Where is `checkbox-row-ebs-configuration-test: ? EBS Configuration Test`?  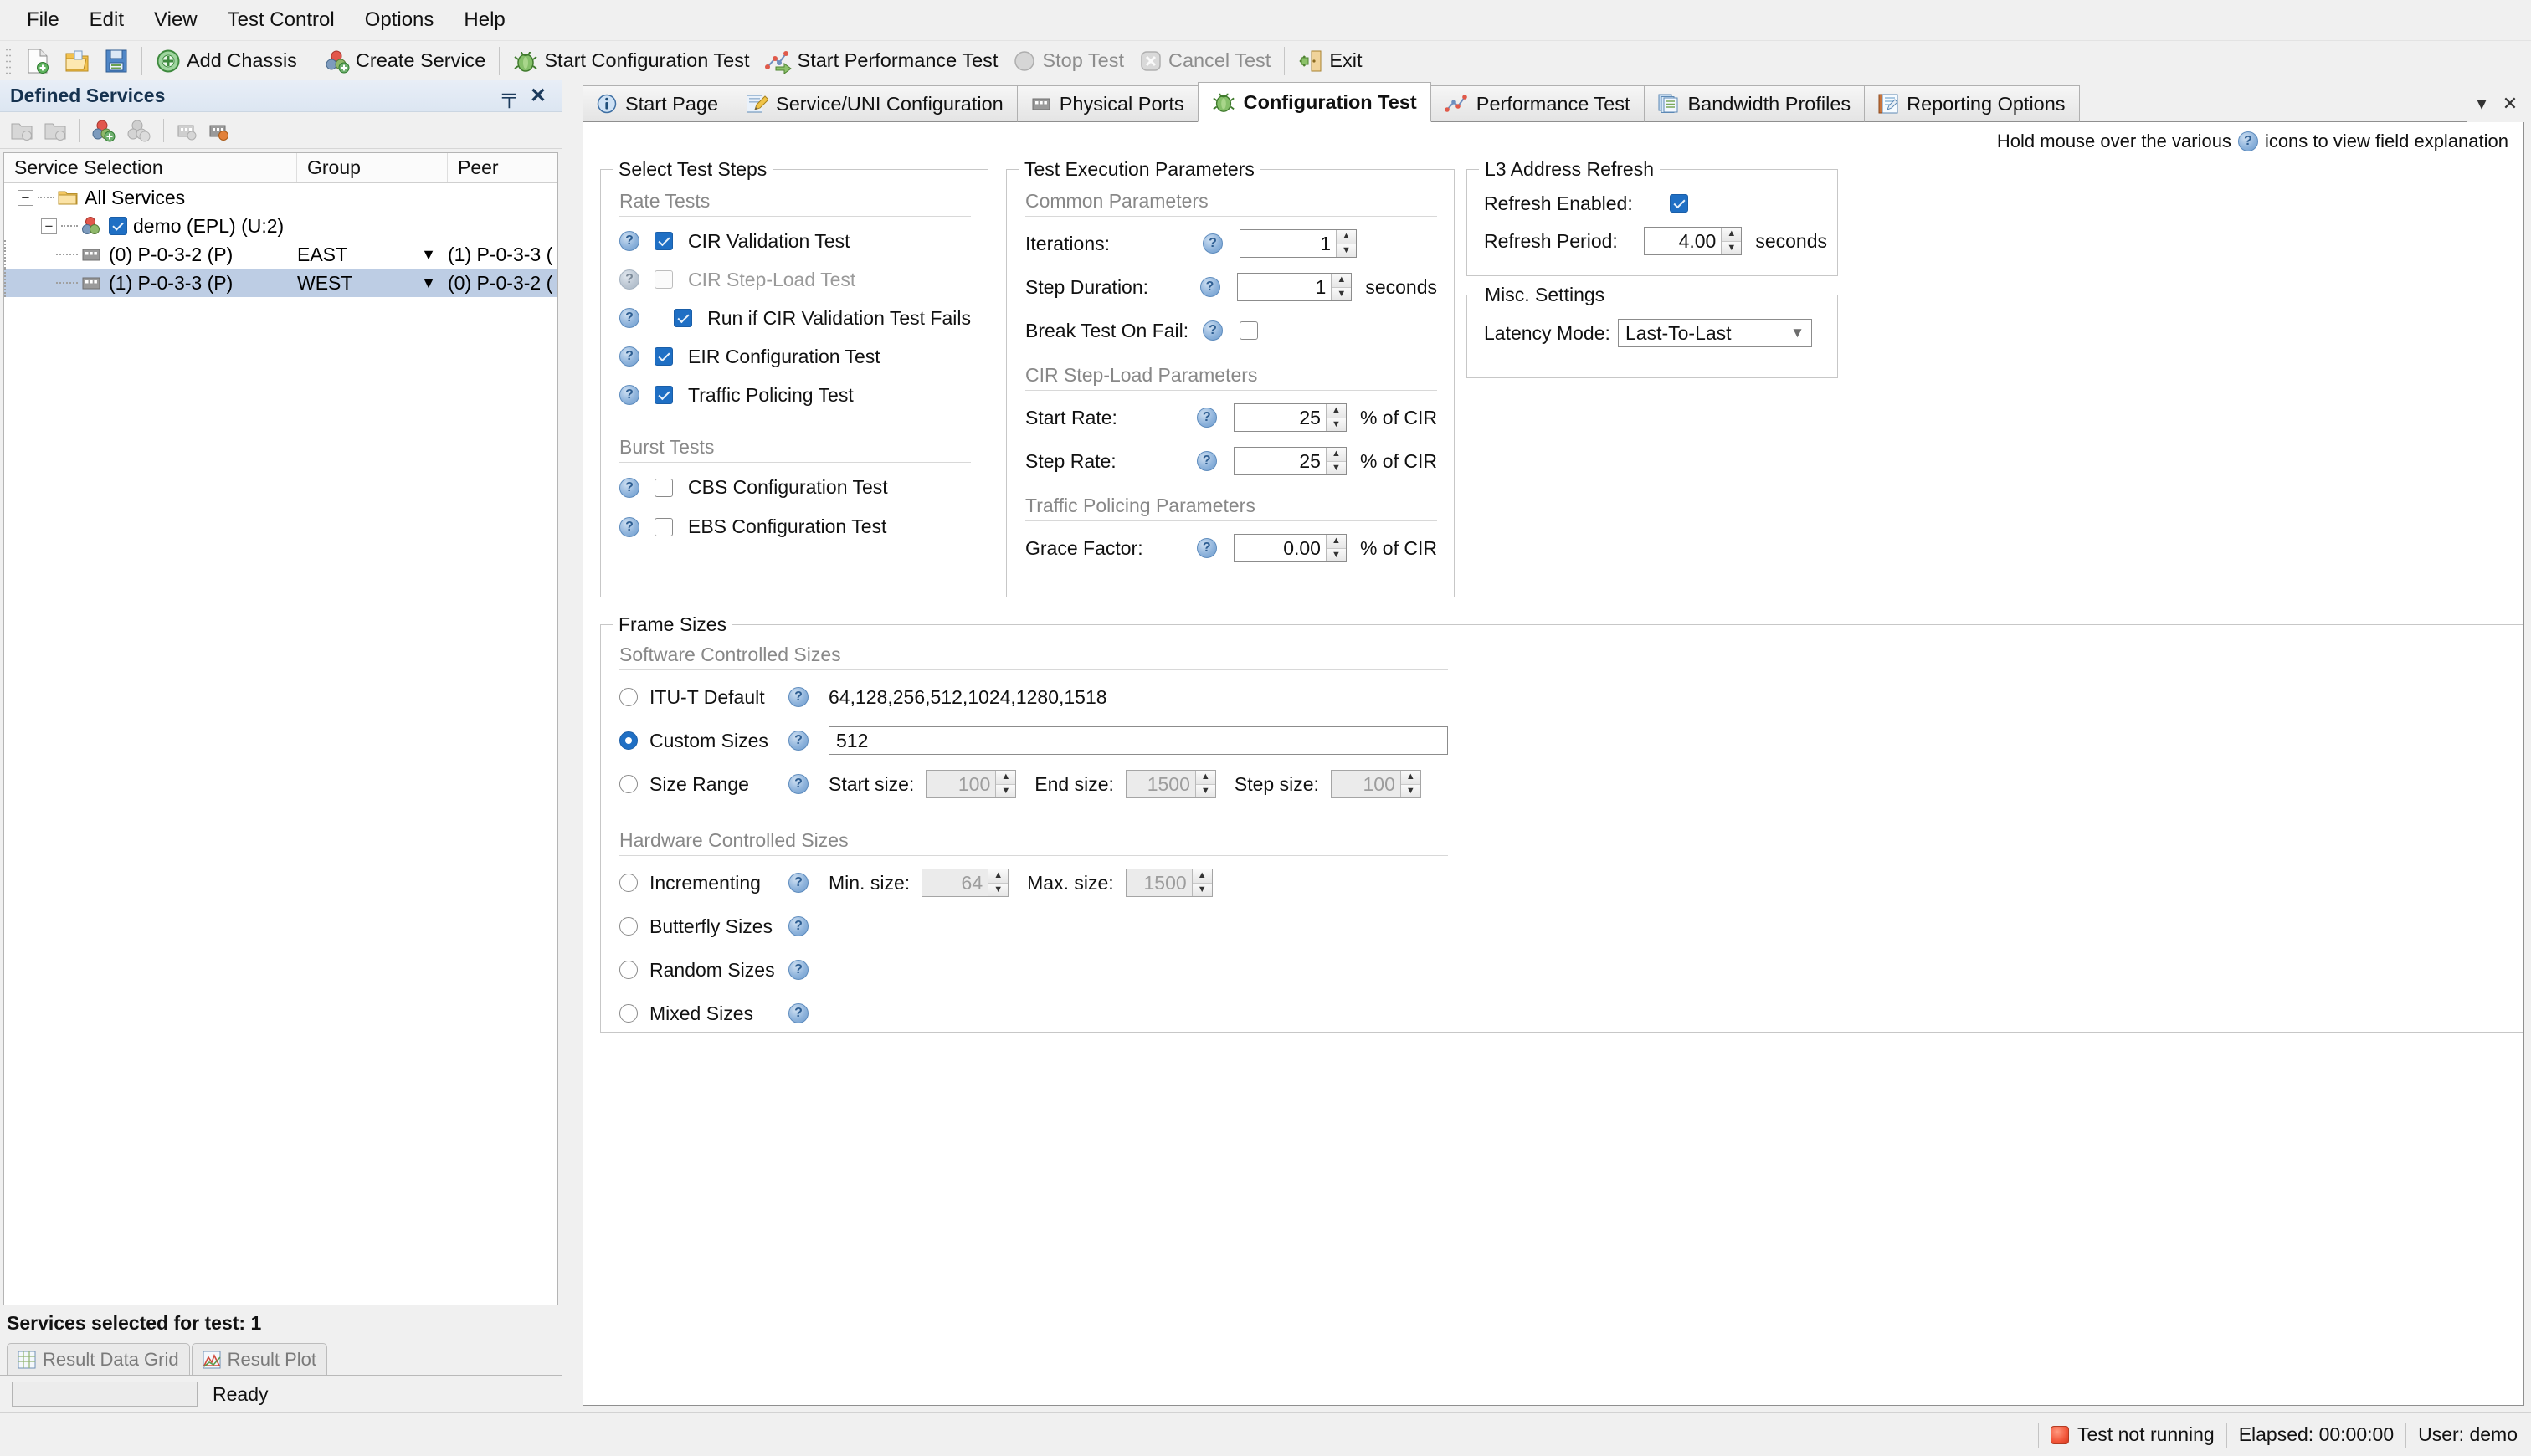 checkbox-row-ebs-configuration-test: ? EBS Configuration Test is located at coordinates (795, 526).